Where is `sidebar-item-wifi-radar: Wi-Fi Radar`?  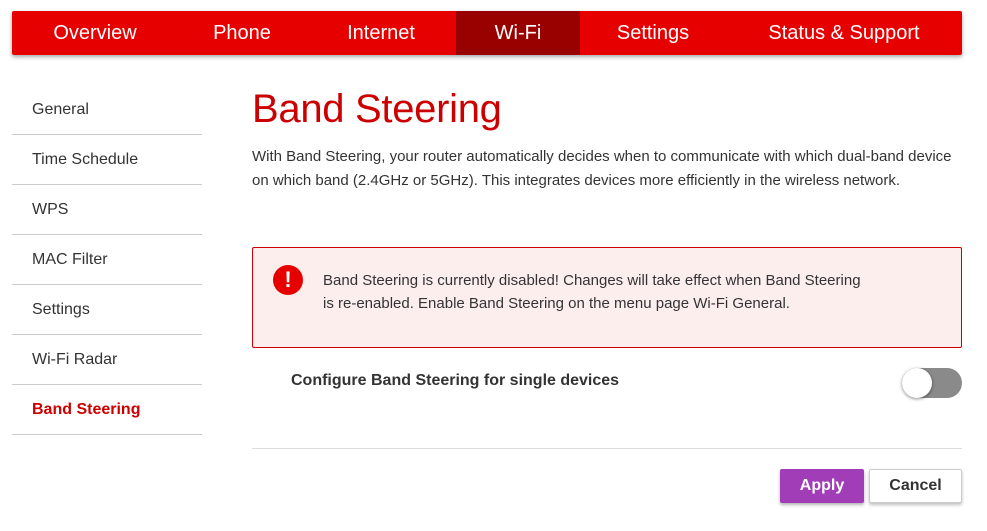 sidebar-item-wifi-radar: Wi-Fi Radar is located at coordinates (107, 360).